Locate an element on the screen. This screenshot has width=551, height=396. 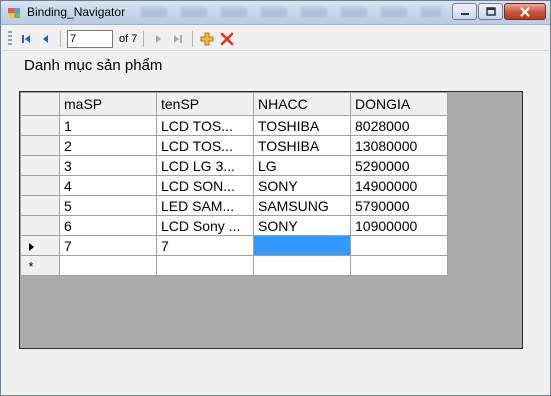
maximize-icon is located at coordinates (490, 11).